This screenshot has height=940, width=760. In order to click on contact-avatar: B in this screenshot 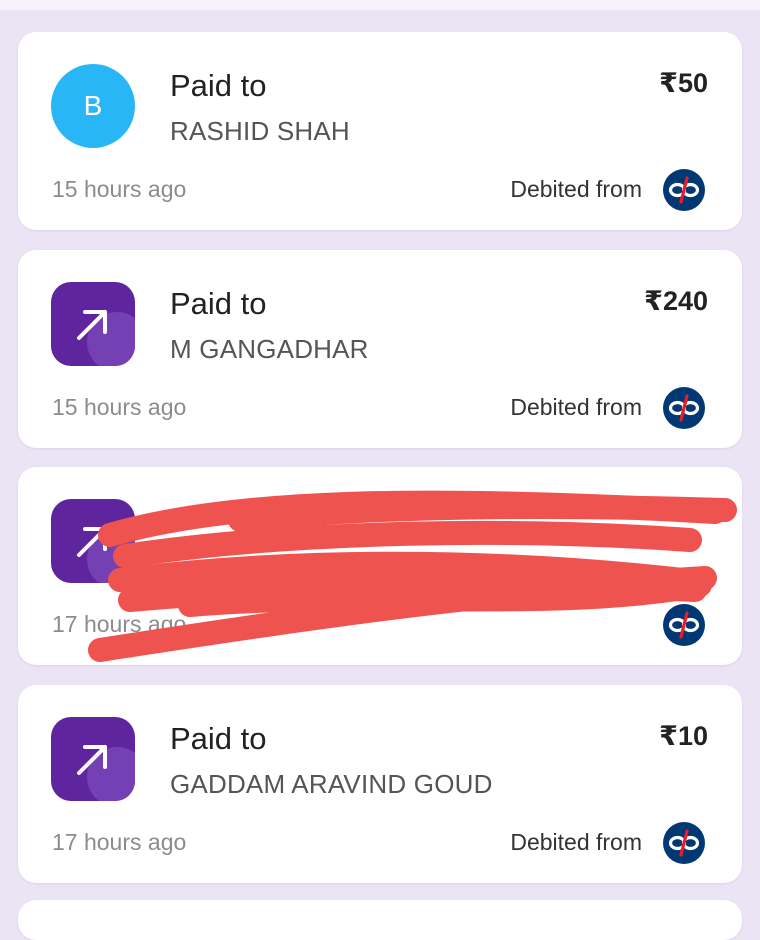, I will do `click(93, 106)`.